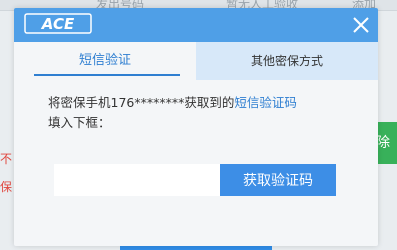  I want to click on verification-tabs: 短信验证 其他密保方式, so click(196, 61).